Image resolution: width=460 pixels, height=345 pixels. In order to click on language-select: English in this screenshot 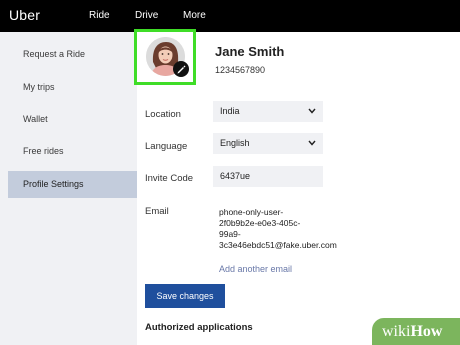, I will do `click(268, 143)`.